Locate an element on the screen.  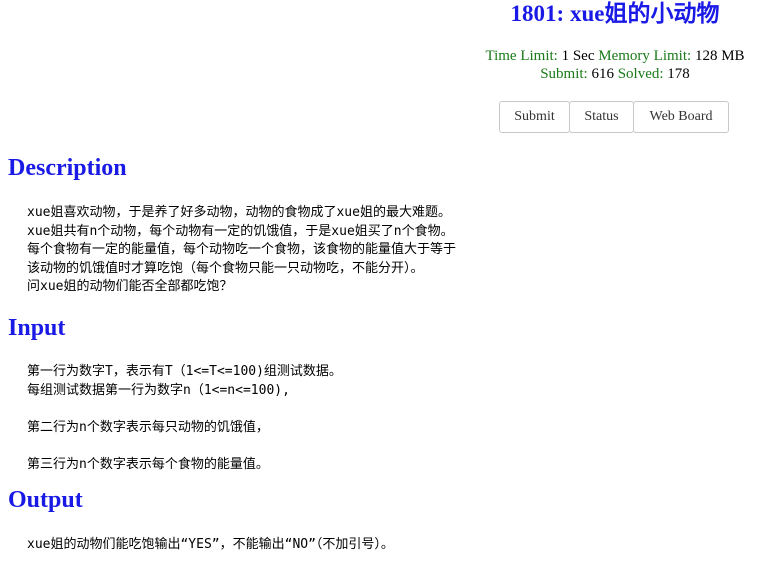
problem-title: 1801: xue姐的小动物 is located at coordinates (615, 13).